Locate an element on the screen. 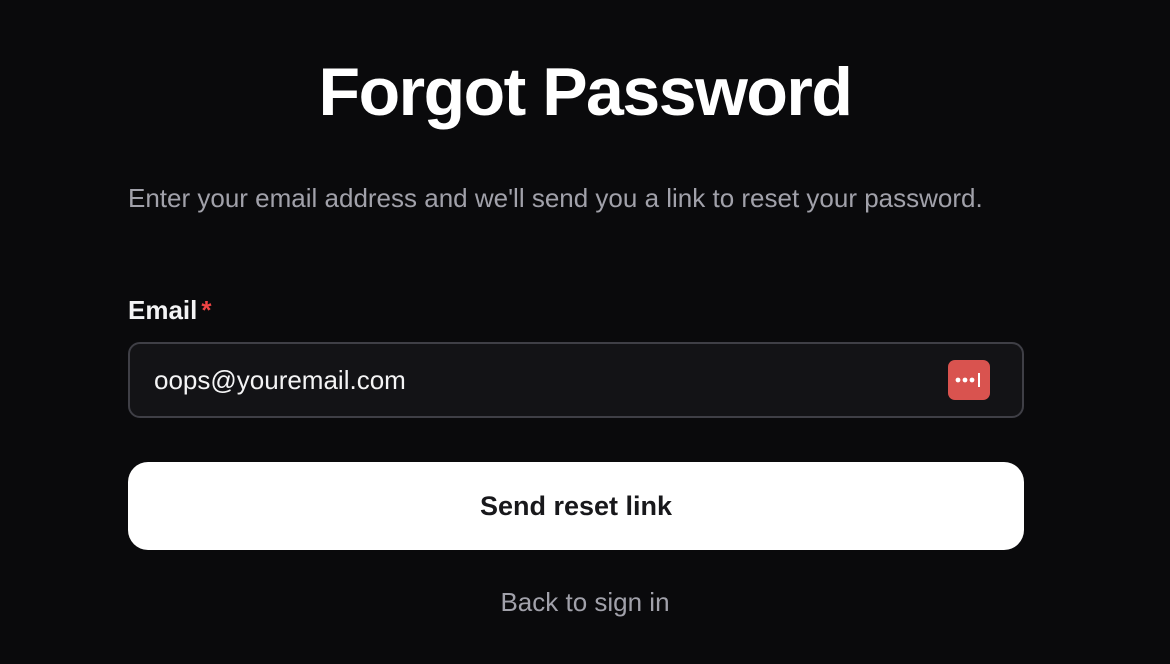 This screenshot has height=664, width=1170. email-field-container is located at coordinates (576, 380).